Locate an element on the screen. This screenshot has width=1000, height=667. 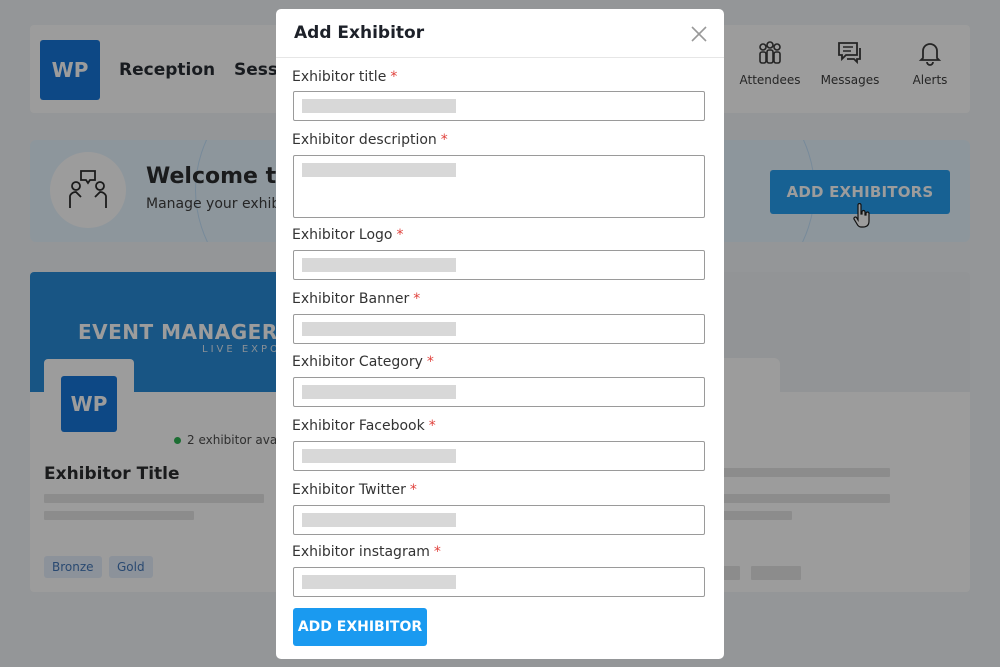
exhibitor-facebook-label-text: Exhibitor Facebook is located at coordinates (358, 426).